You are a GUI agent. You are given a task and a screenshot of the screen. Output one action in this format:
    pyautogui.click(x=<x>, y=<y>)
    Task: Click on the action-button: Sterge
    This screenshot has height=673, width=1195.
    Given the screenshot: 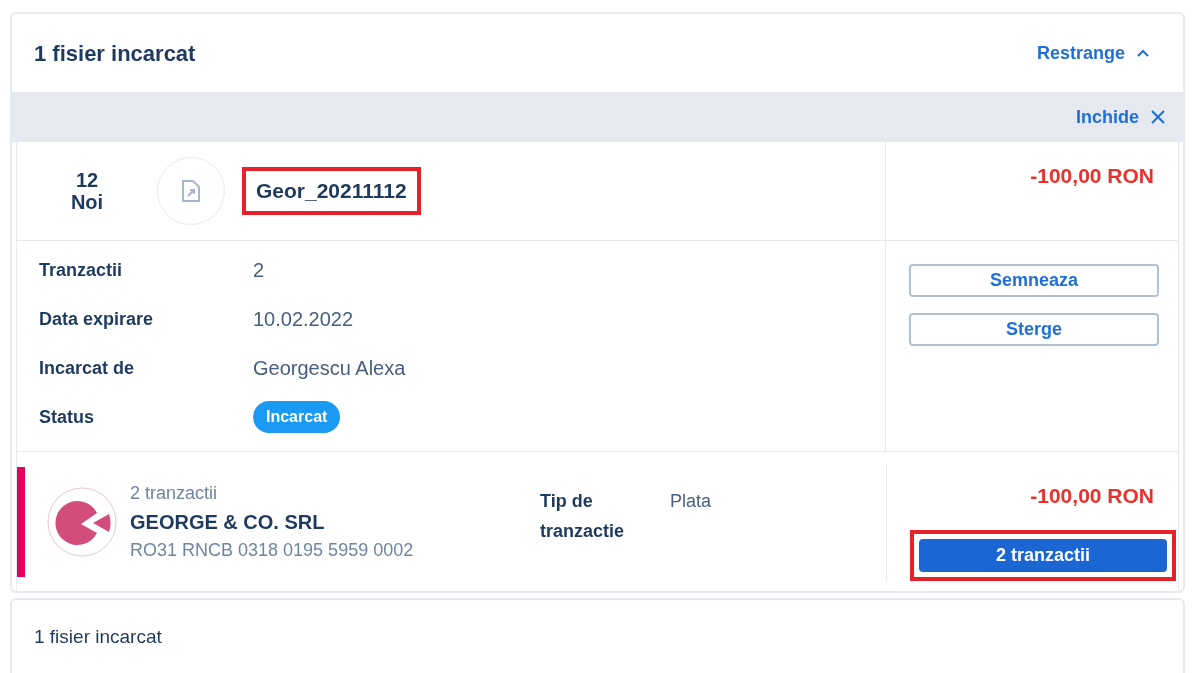 What is the action you would take?
    pyautogui.click(x=1034, y=329)
    